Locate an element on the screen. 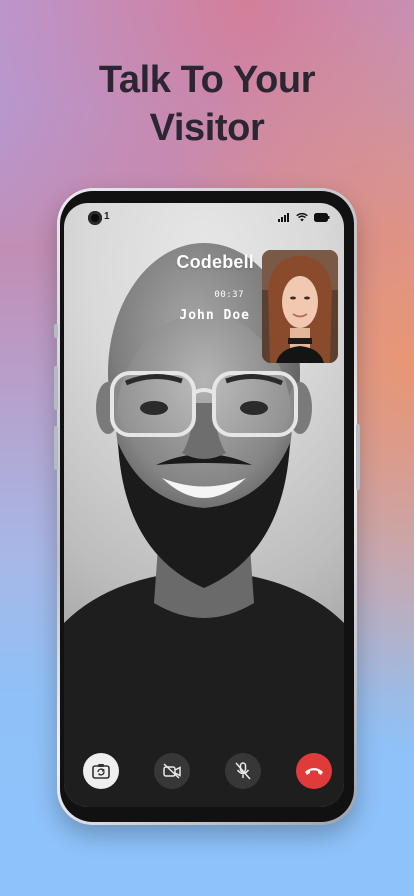 The height and width of the screenshot is (896, 414). phone-power-button is located at coordinates (358, 457).